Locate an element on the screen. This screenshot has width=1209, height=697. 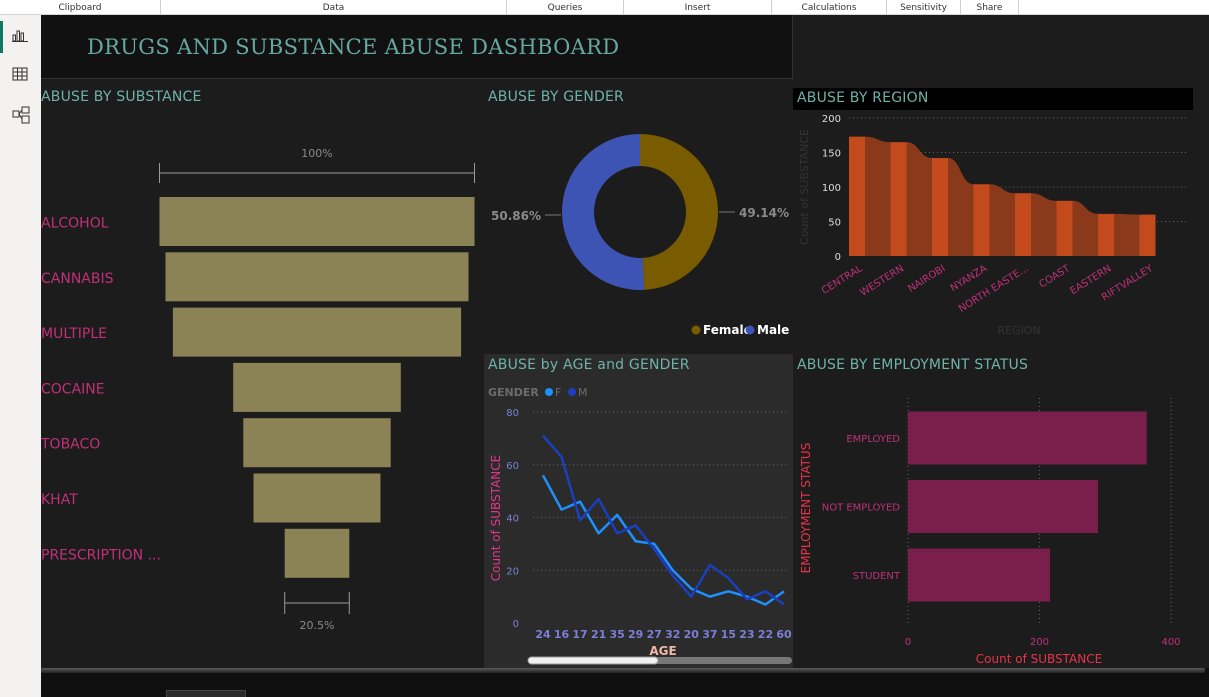
age-y-tick: 0 is located at coordinates (516, 624).